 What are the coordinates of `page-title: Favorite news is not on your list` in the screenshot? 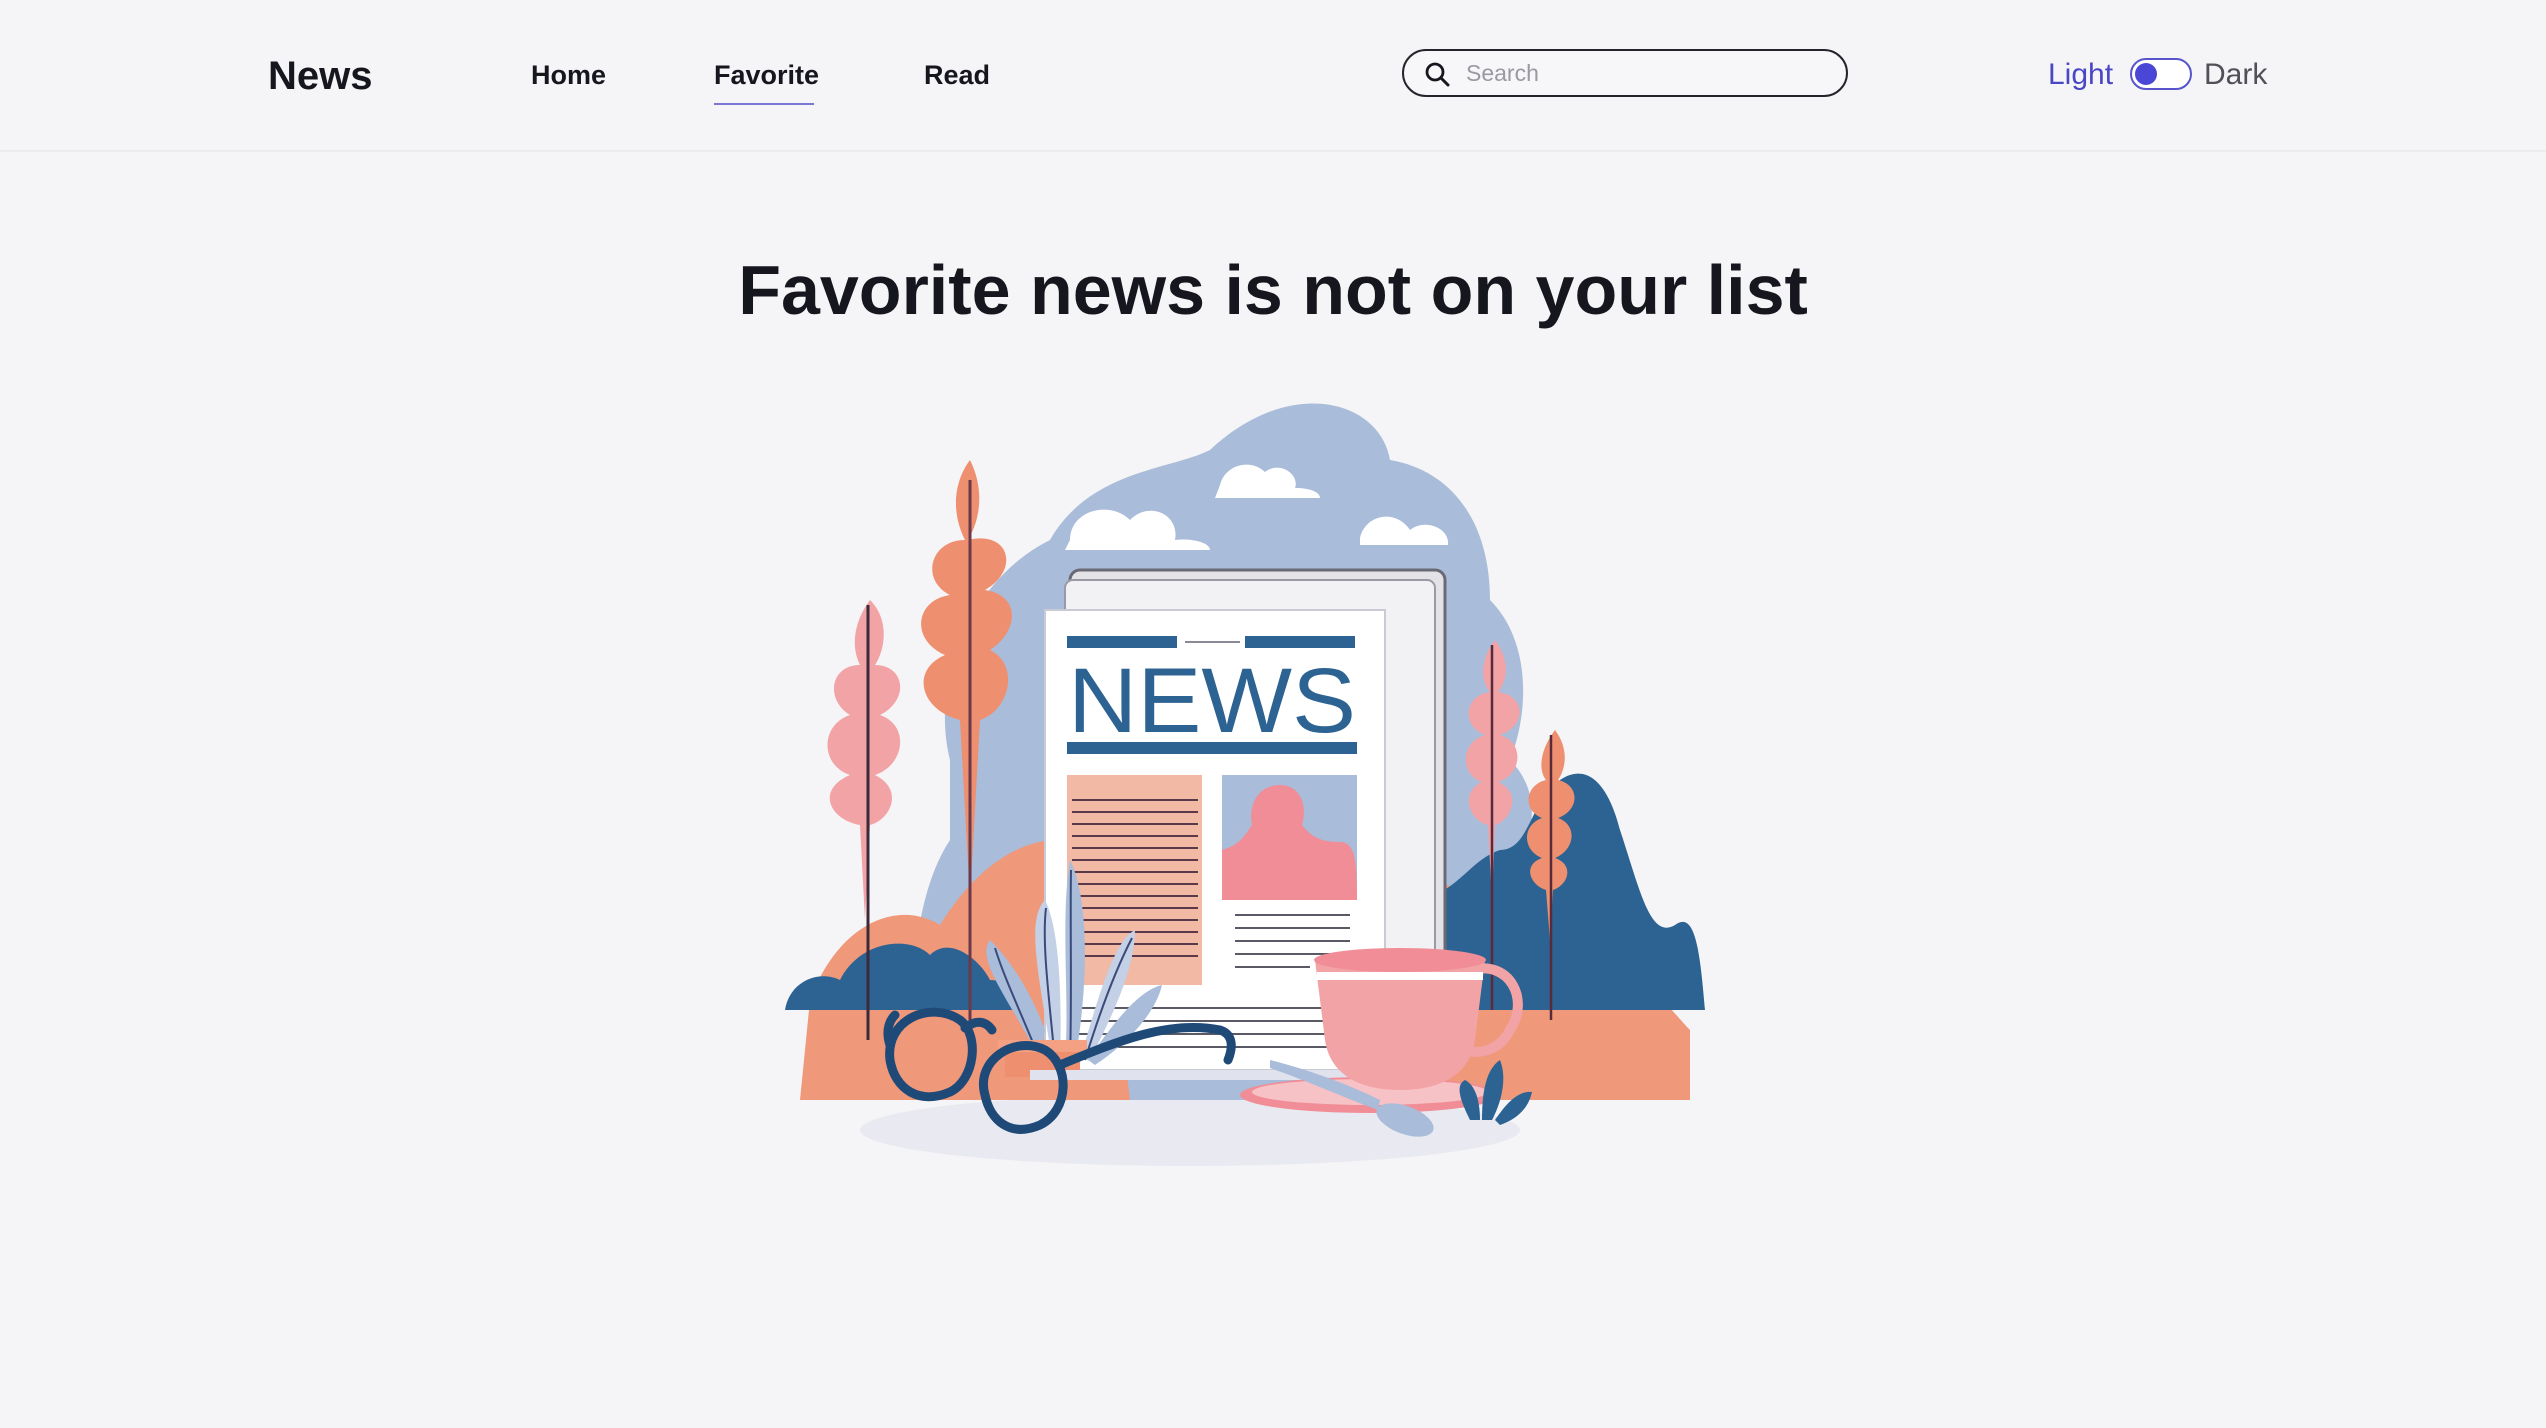 It's located at (1273, 290).